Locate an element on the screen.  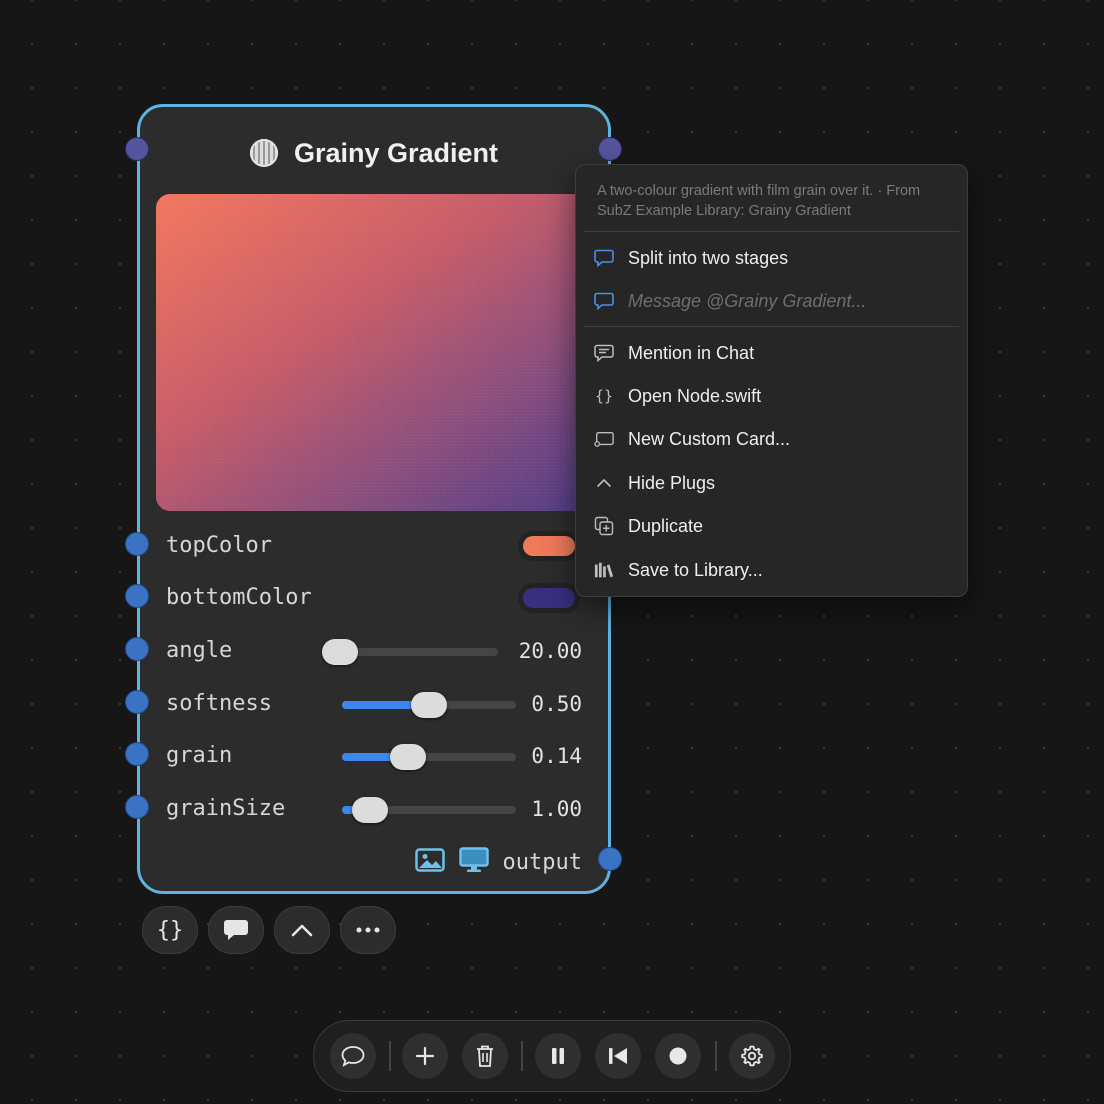
skip-back-icon is located at coordinates (618, 1056).